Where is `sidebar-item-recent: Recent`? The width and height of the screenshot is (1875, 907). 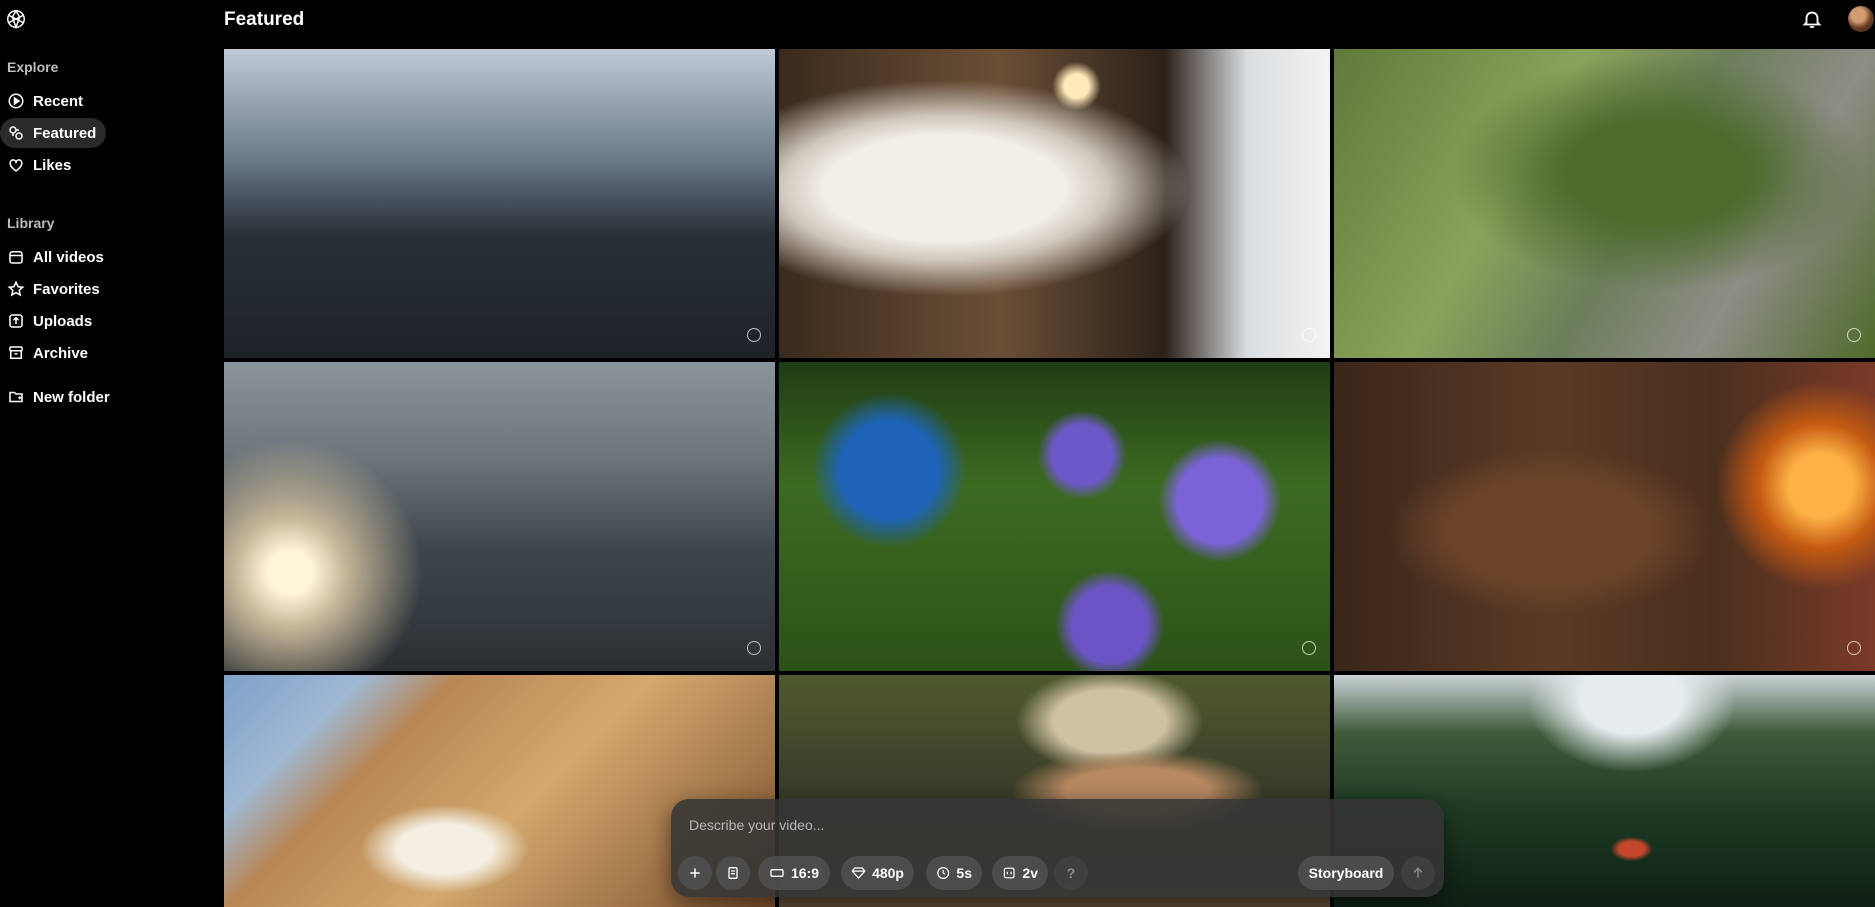
sidebar-item-recent: Recent is located at coordinates (46, 101).